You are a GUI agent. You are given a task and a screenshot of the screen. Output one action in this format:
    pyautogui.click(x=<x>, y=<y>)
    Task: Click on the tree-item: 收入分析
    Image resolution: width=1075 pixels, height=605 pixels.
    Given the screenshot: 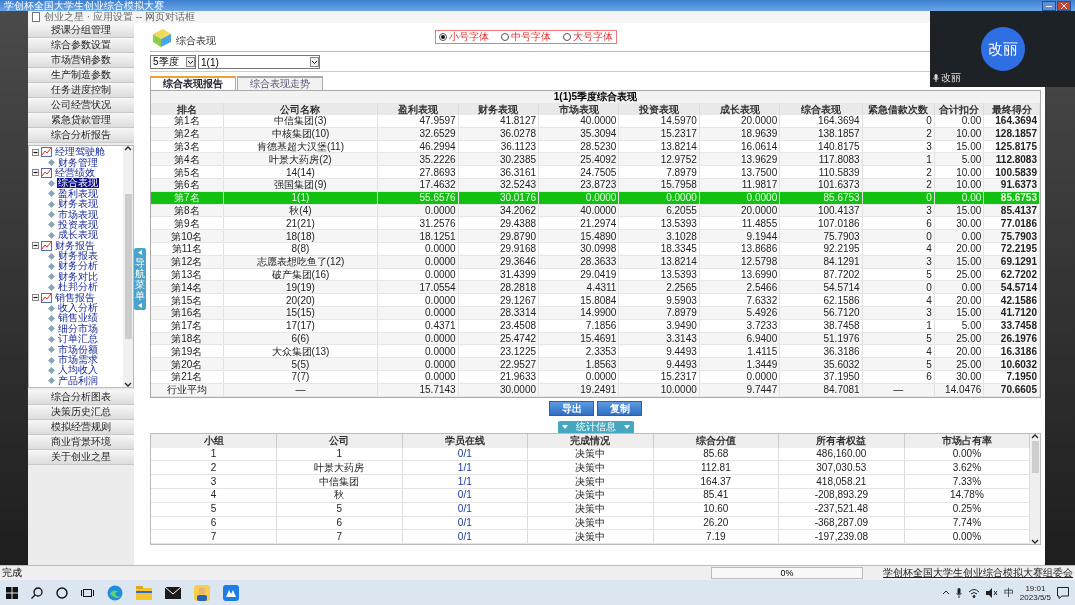 What is the action you would take?
    pyautogui.click(x=78, y=308)
    